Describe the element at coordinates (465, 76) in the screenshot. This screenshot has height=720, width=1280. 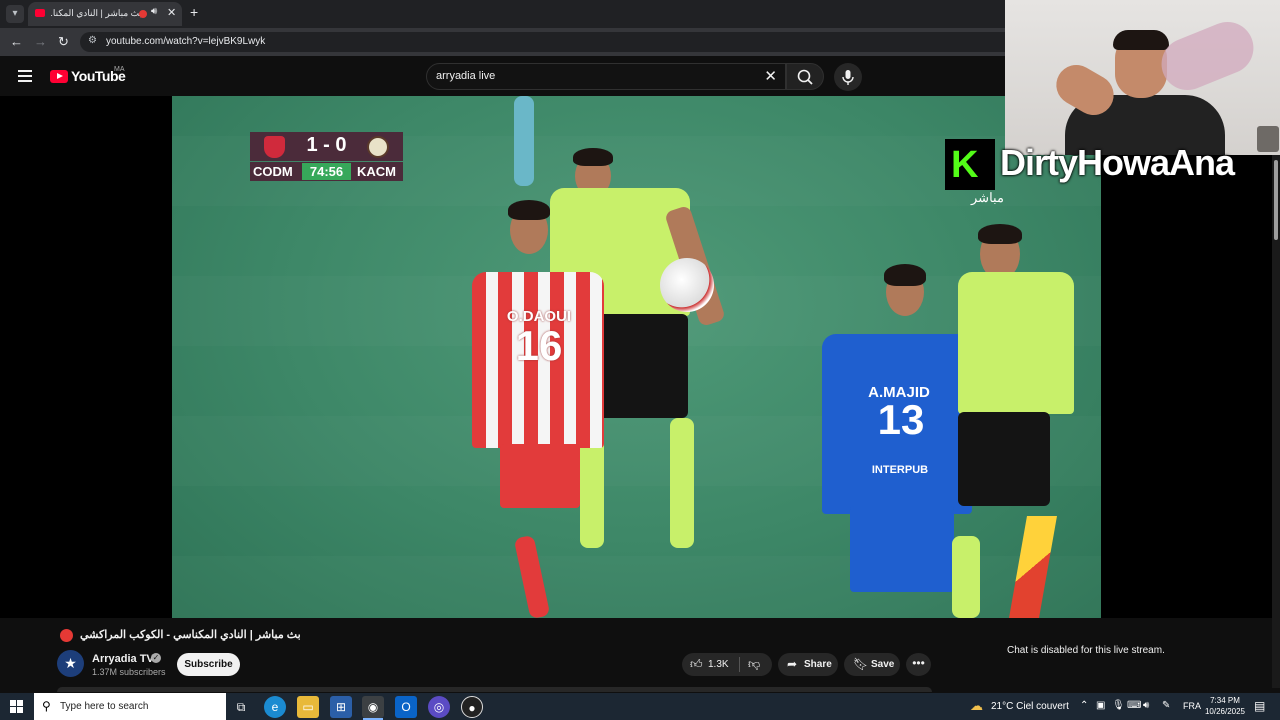
I see `search-input-value: arryadia live` at that location.